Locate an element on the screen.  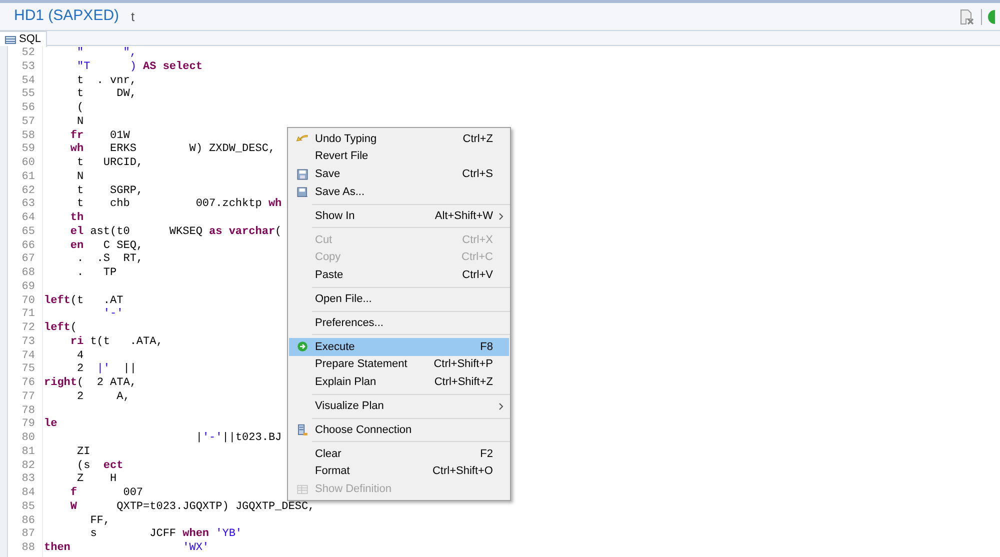
code-line: " ", is located at coordinates (106, 54).